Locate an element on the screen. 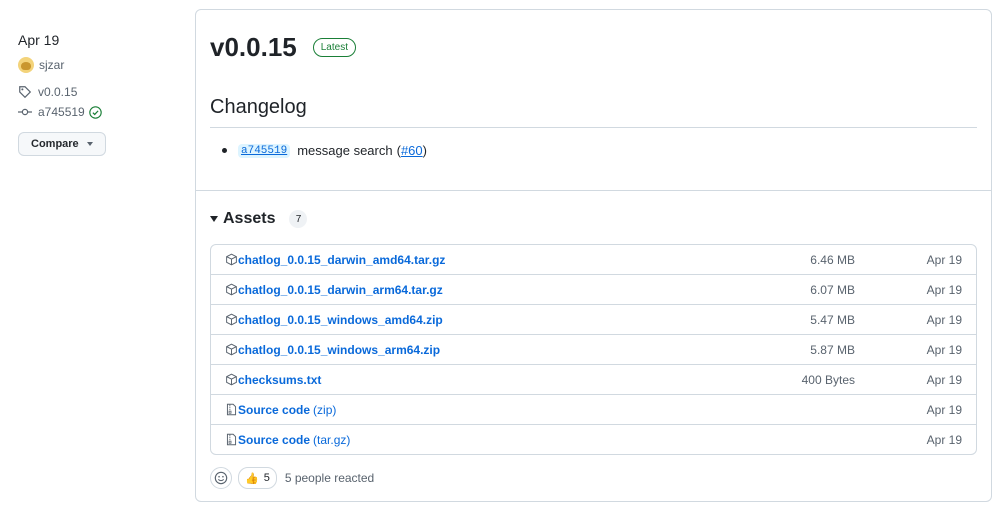 Image resolution: width=1000 pixels, height=511 pixels. asset-size: 6.07 MB is located at coordinates (832, 289).